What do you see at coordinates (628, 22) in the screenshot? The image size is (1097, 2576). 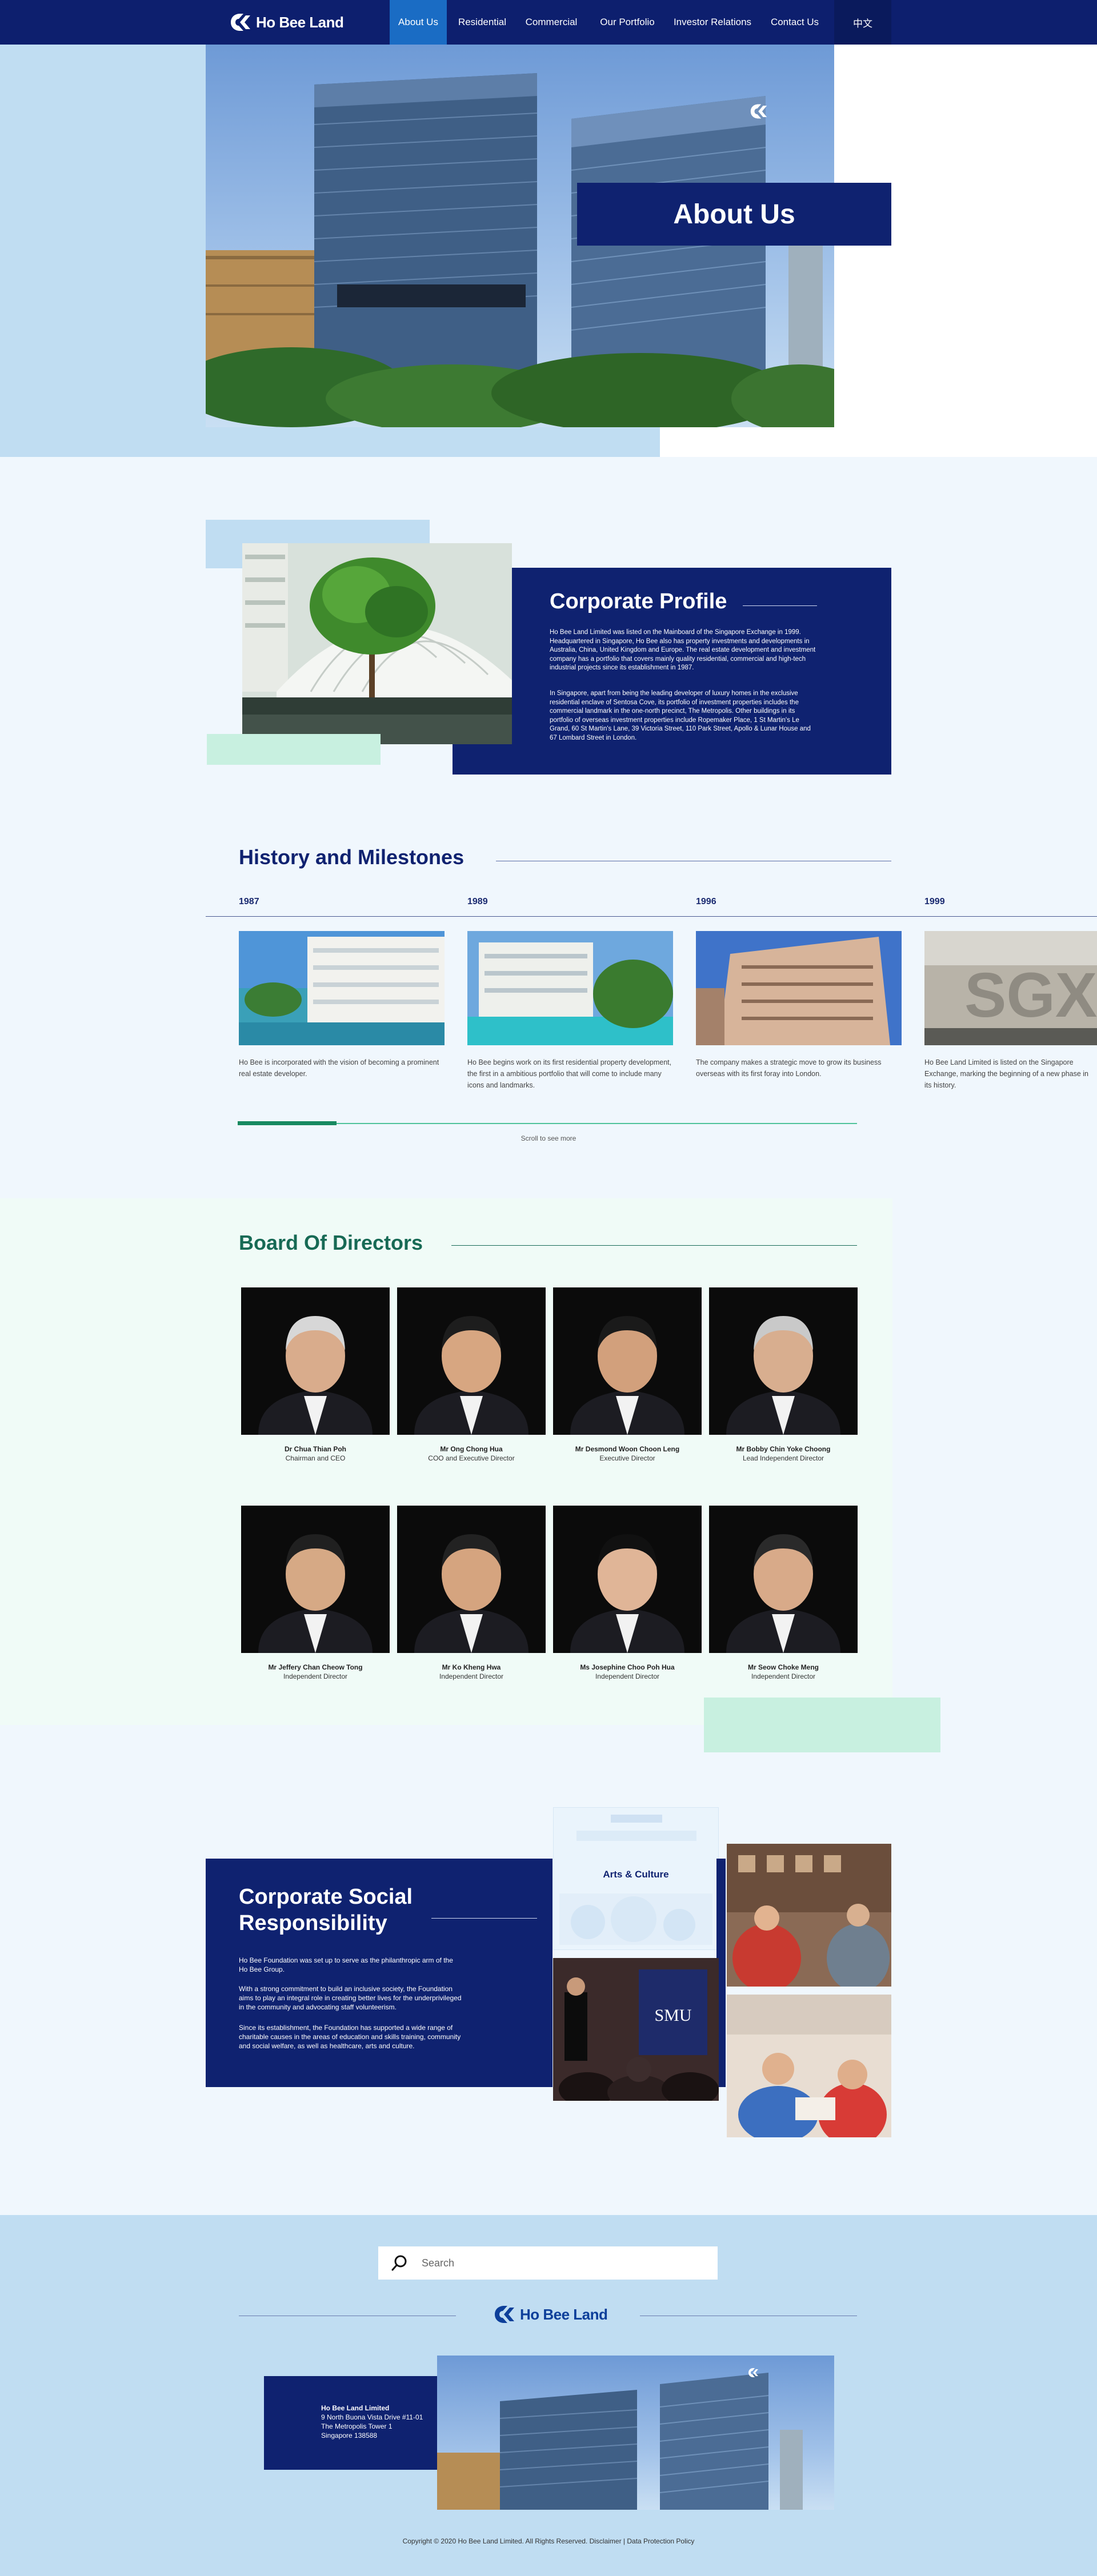 I see `nav-our-portfolio: Our Portfolio` at bounding box center [628, 22].